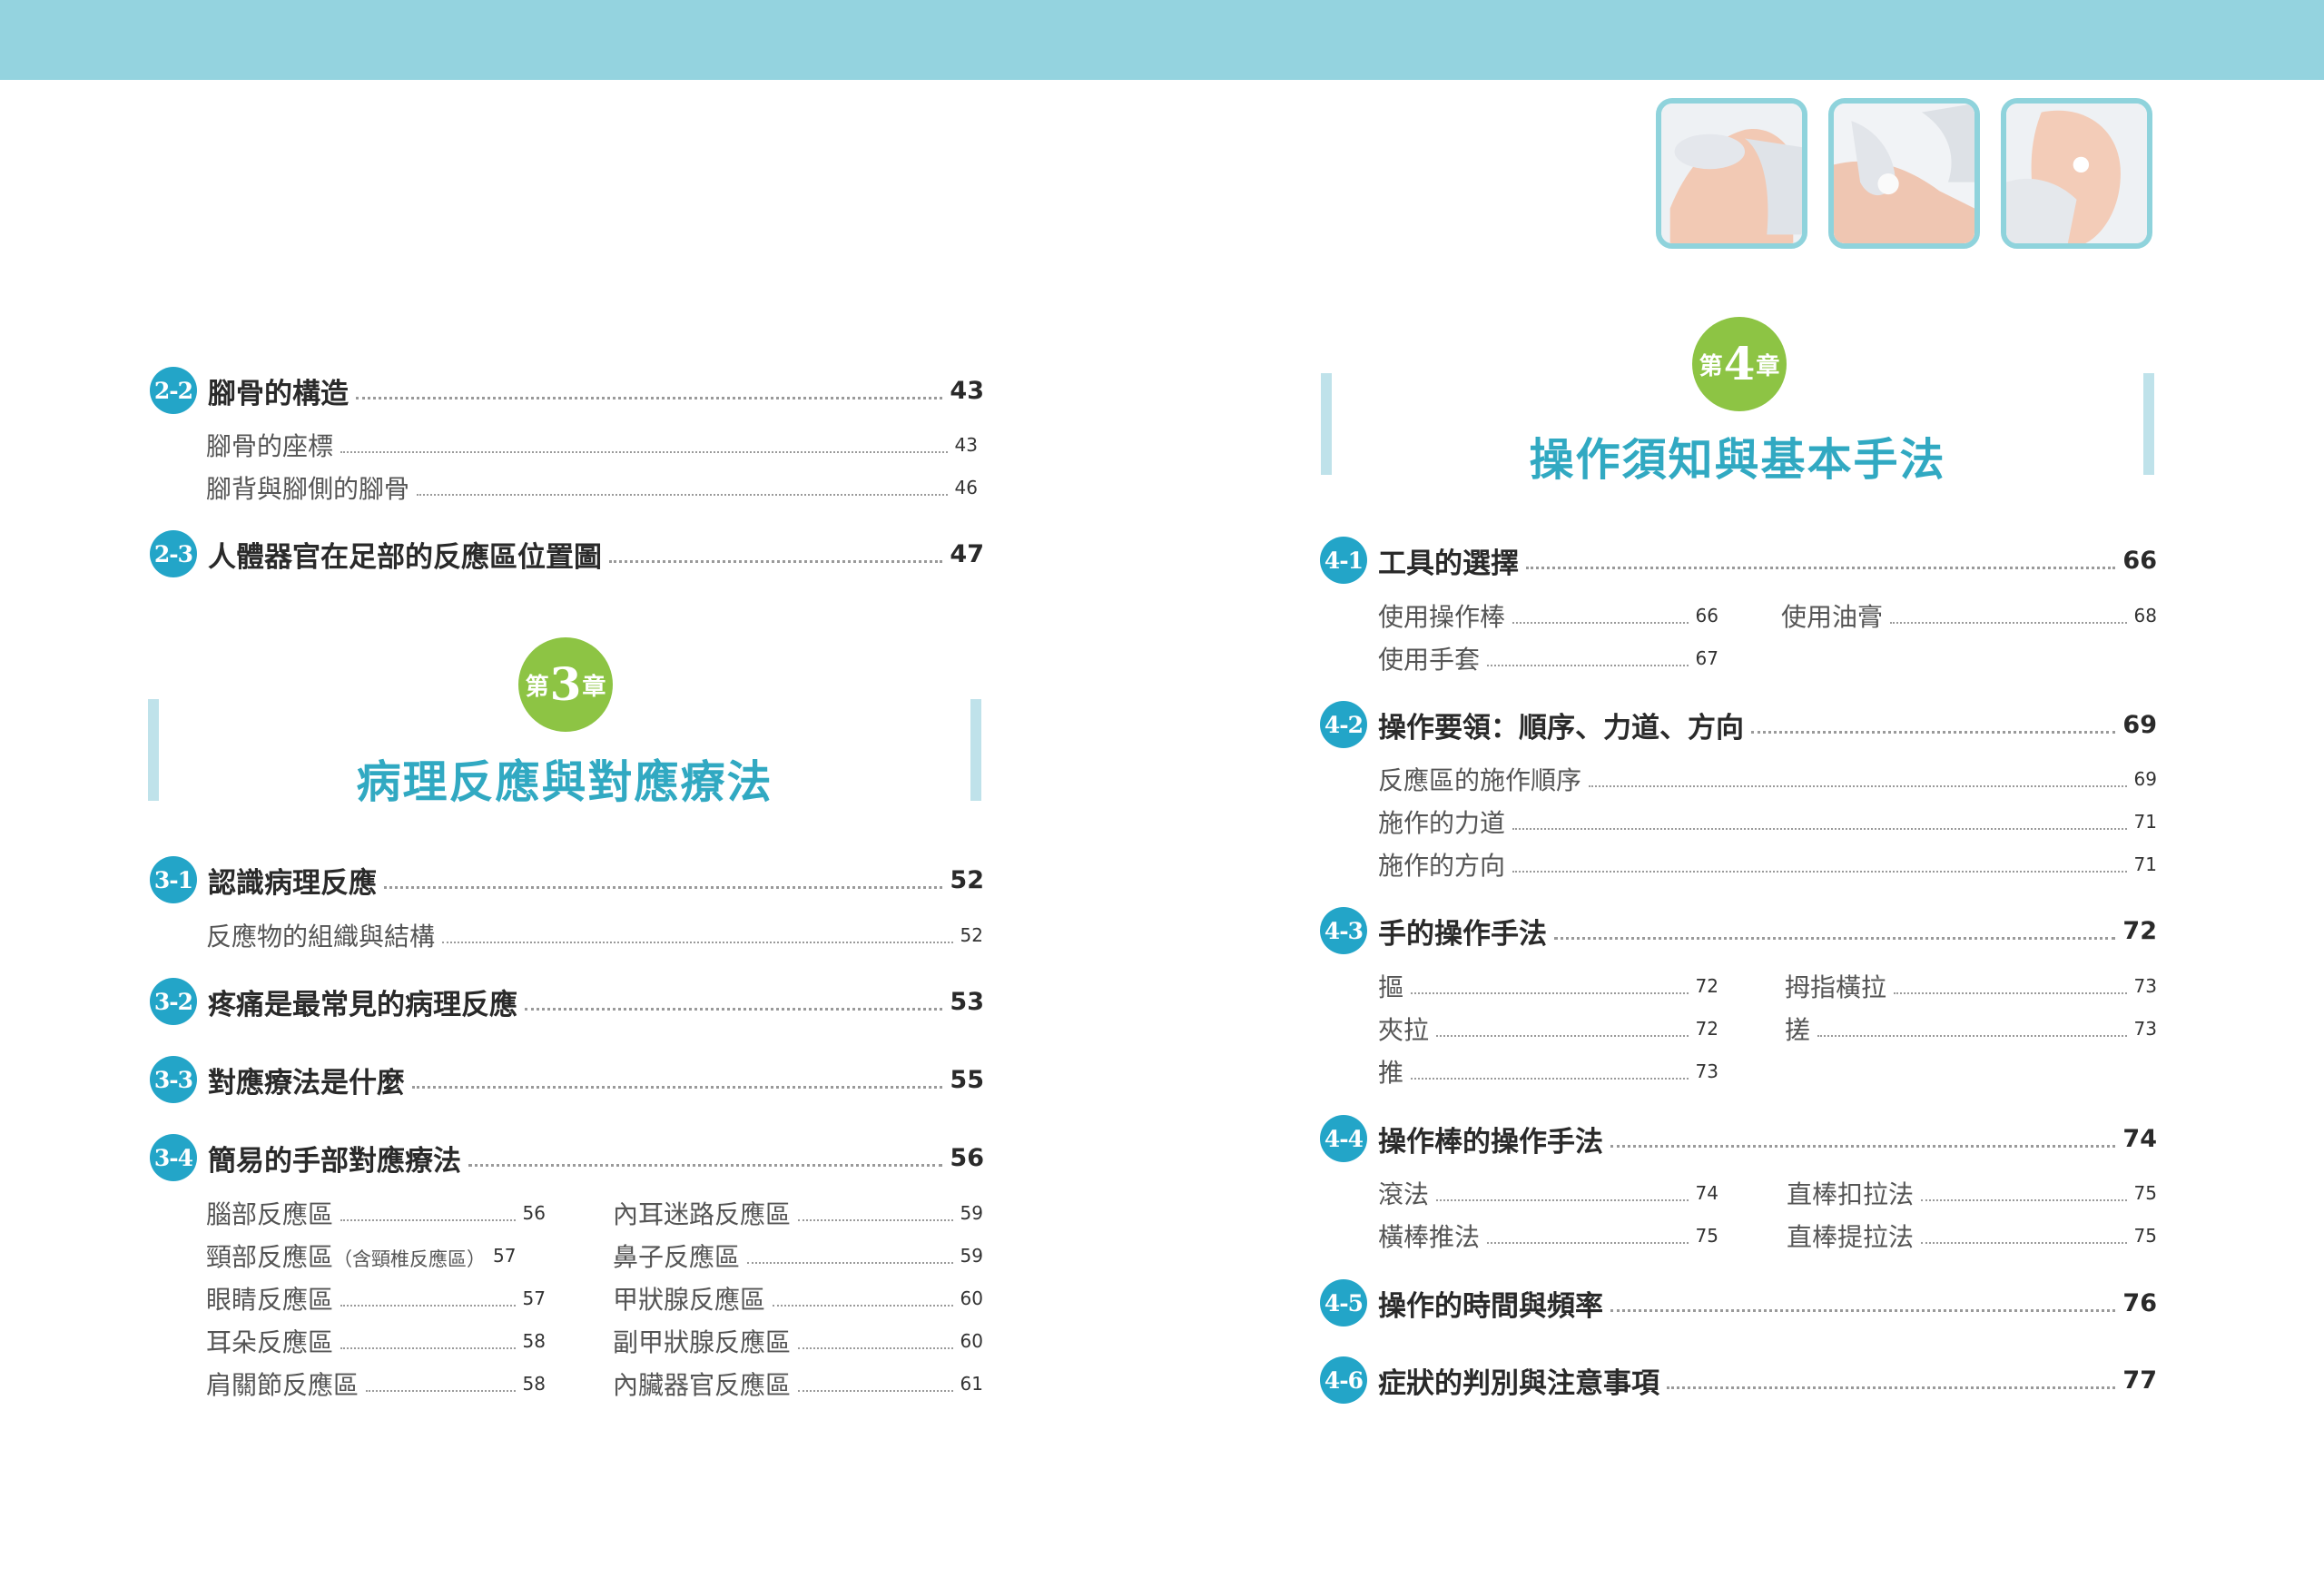  What do you see at coordinates (594, 935) in the screenshot?
I see `toc-subentry: 反應物的組織與結構 52` at bounding box center [594, 935].